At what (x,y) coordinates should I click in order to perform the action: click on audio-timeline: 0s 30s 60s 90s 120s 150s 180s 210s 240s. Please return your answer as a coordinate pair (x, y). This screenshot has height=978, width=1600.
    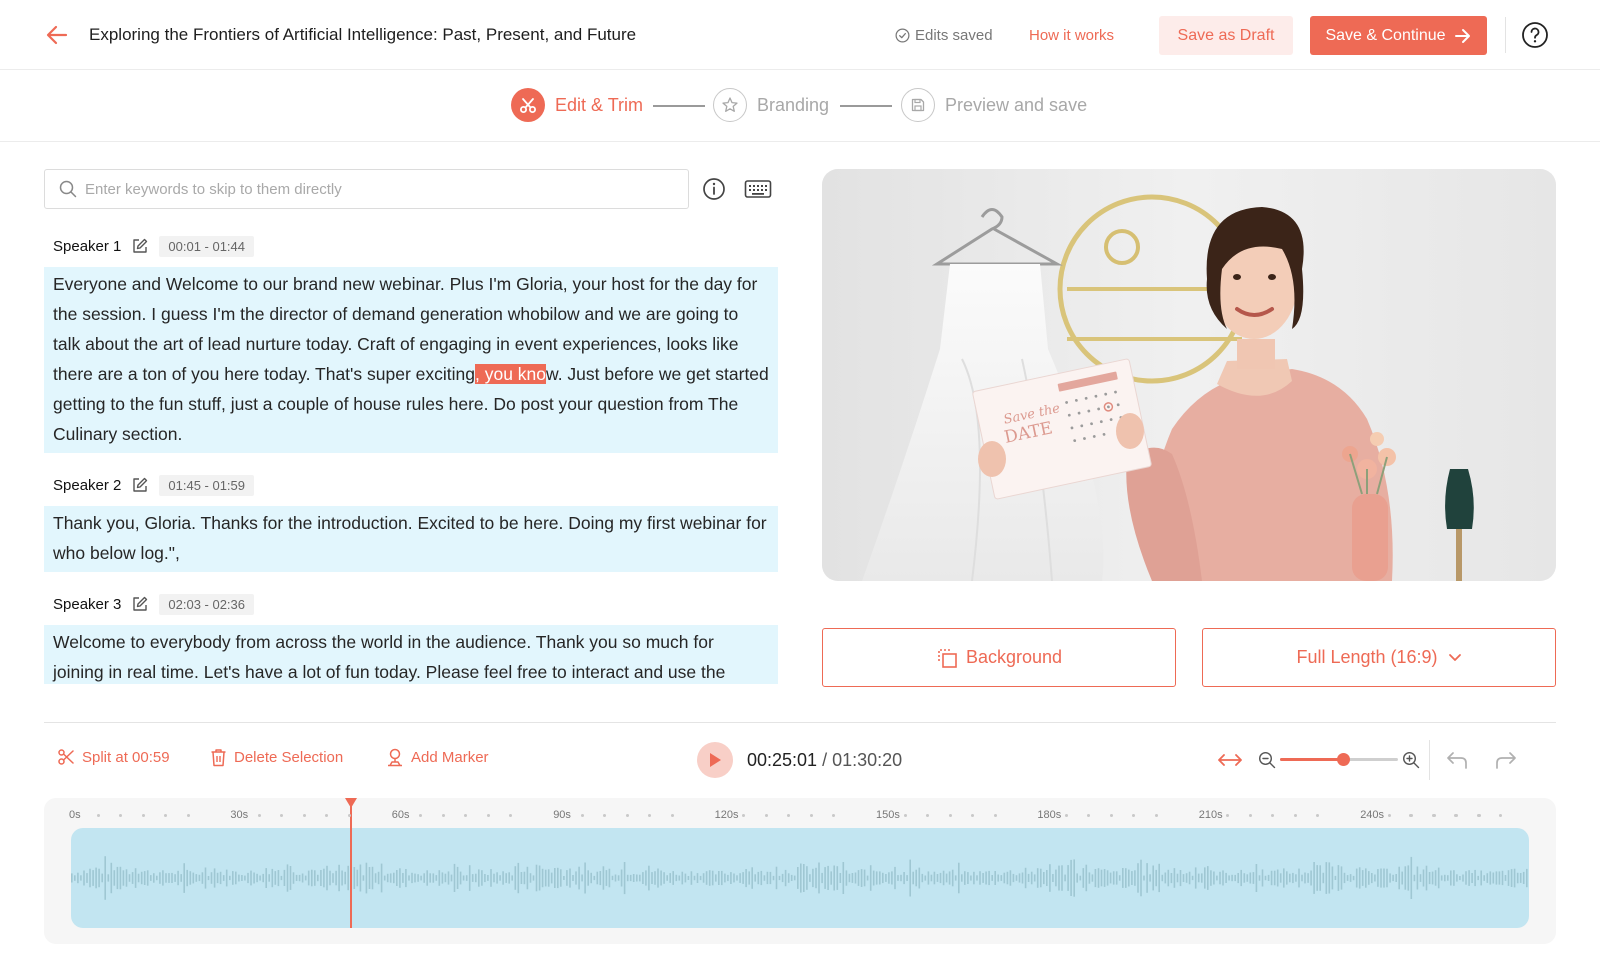
    Looking at the image, I should click on (800, 871).